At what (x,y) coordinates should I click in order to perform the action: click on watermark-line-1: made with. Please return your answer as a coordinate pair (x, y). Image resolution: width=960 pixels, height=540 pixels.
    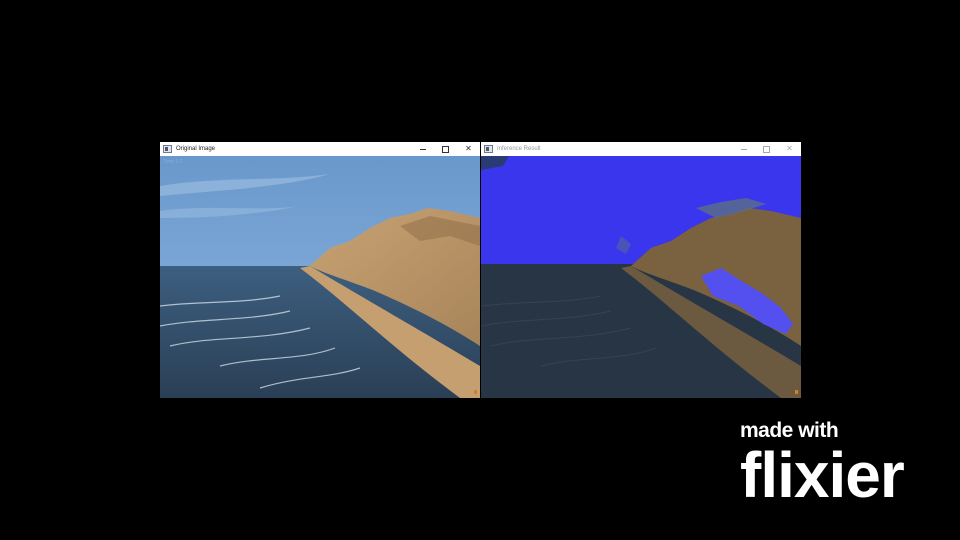
    Looking at the image, I should click on (789, 430).